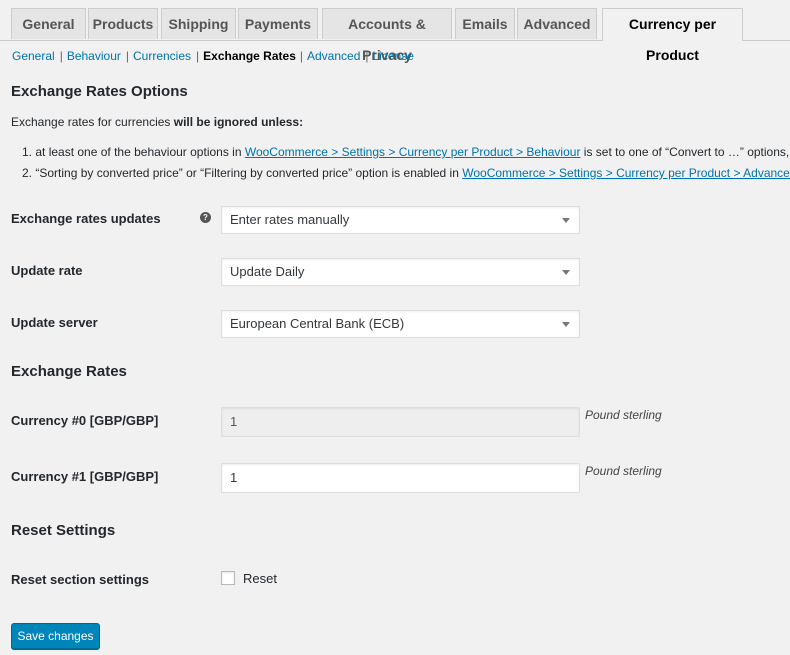 The height and width of the screenshot is (655, 790). Describe the element at coordinates (623, 415) in the screenshot. I see `currency-0-description: Pound sterling` at that location.